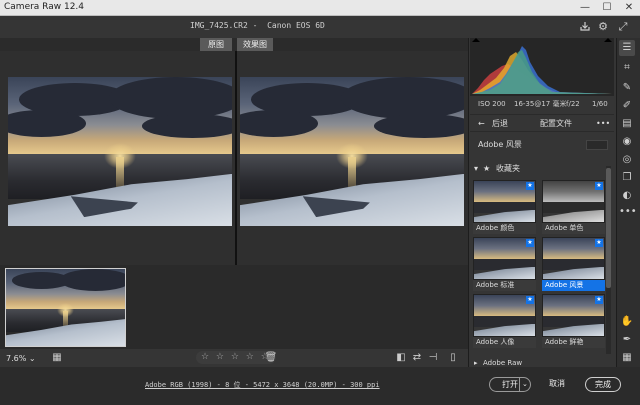 Image resolution: width=640 pixels, height=405 pixels. I want to click on swap-icon: ⇄, so click(417, 358).